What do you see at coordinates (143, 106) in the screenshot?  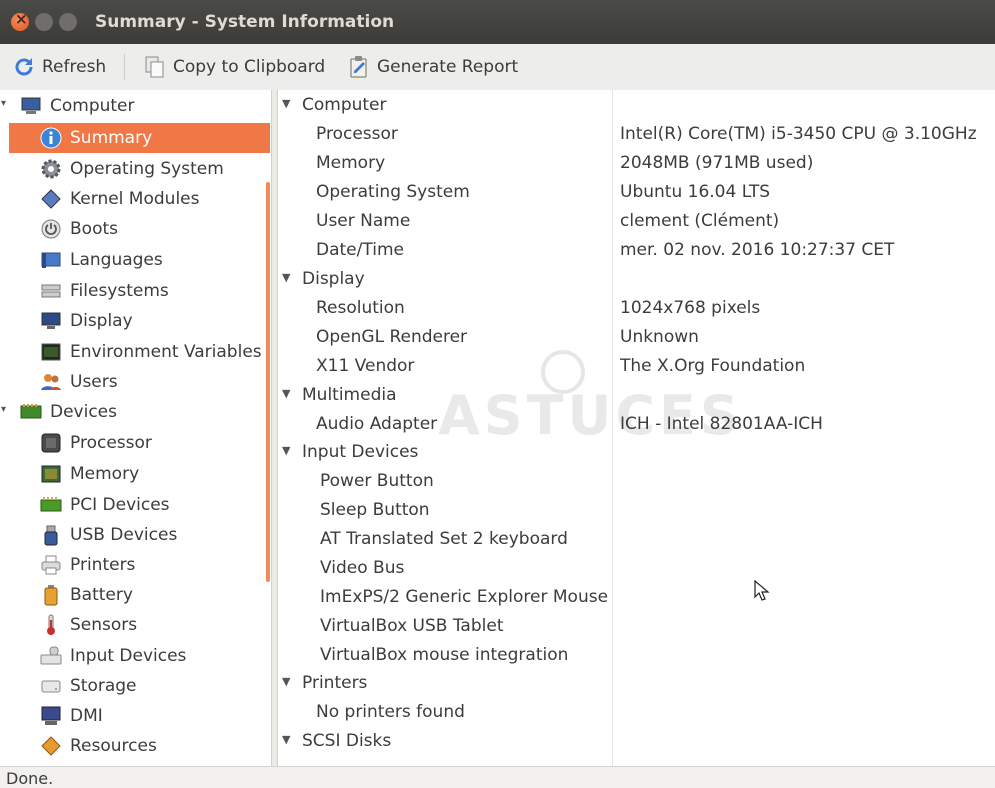 I see `sidebar-item-computer: Computer` at bounding box center [143, 106].